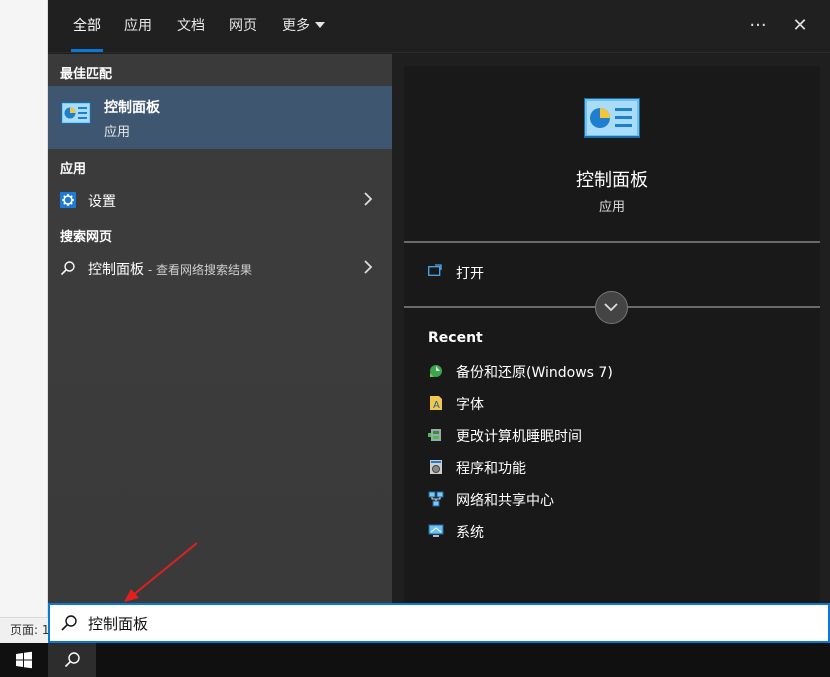  I want to click on preview-title: 控制面板, so click(612, 180).